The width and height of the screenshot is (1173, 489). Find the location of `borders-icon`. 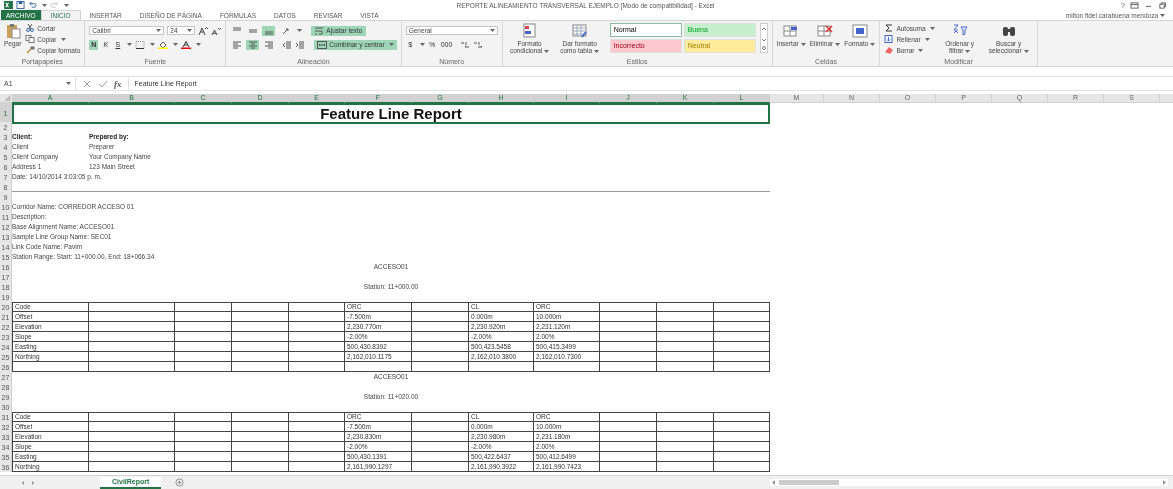

borders-icon is located at coordinates (140, 44).